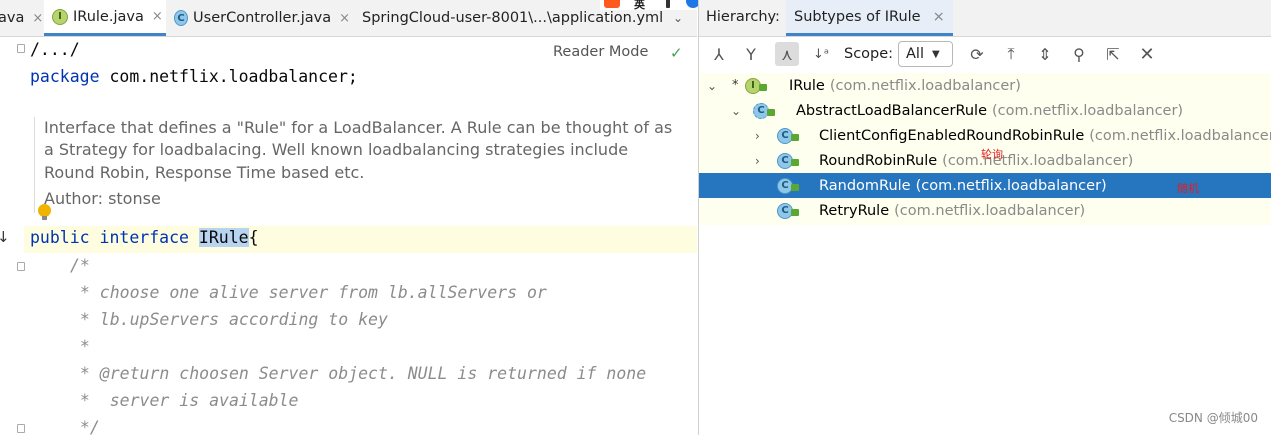 The image size is (1271, 435). I want to click on punctuation-icon, so click(668, 4).